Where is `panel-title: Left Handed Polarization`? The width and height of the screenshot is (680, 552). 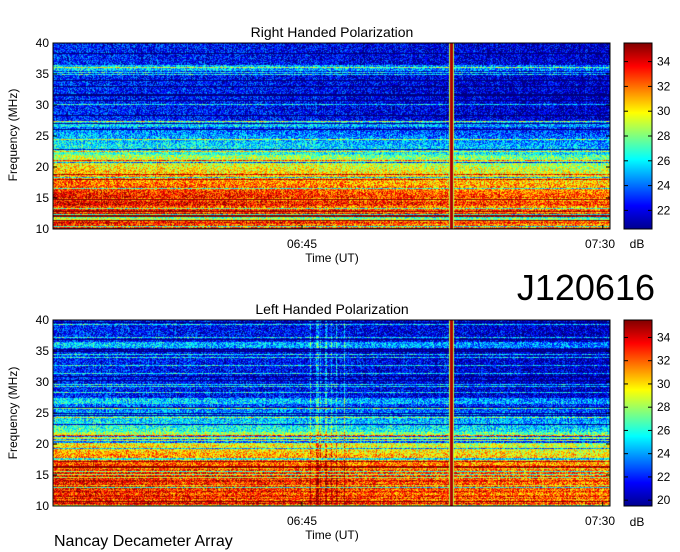 panel-title: Left Handed Polarization is located at coordinates (331, 309).